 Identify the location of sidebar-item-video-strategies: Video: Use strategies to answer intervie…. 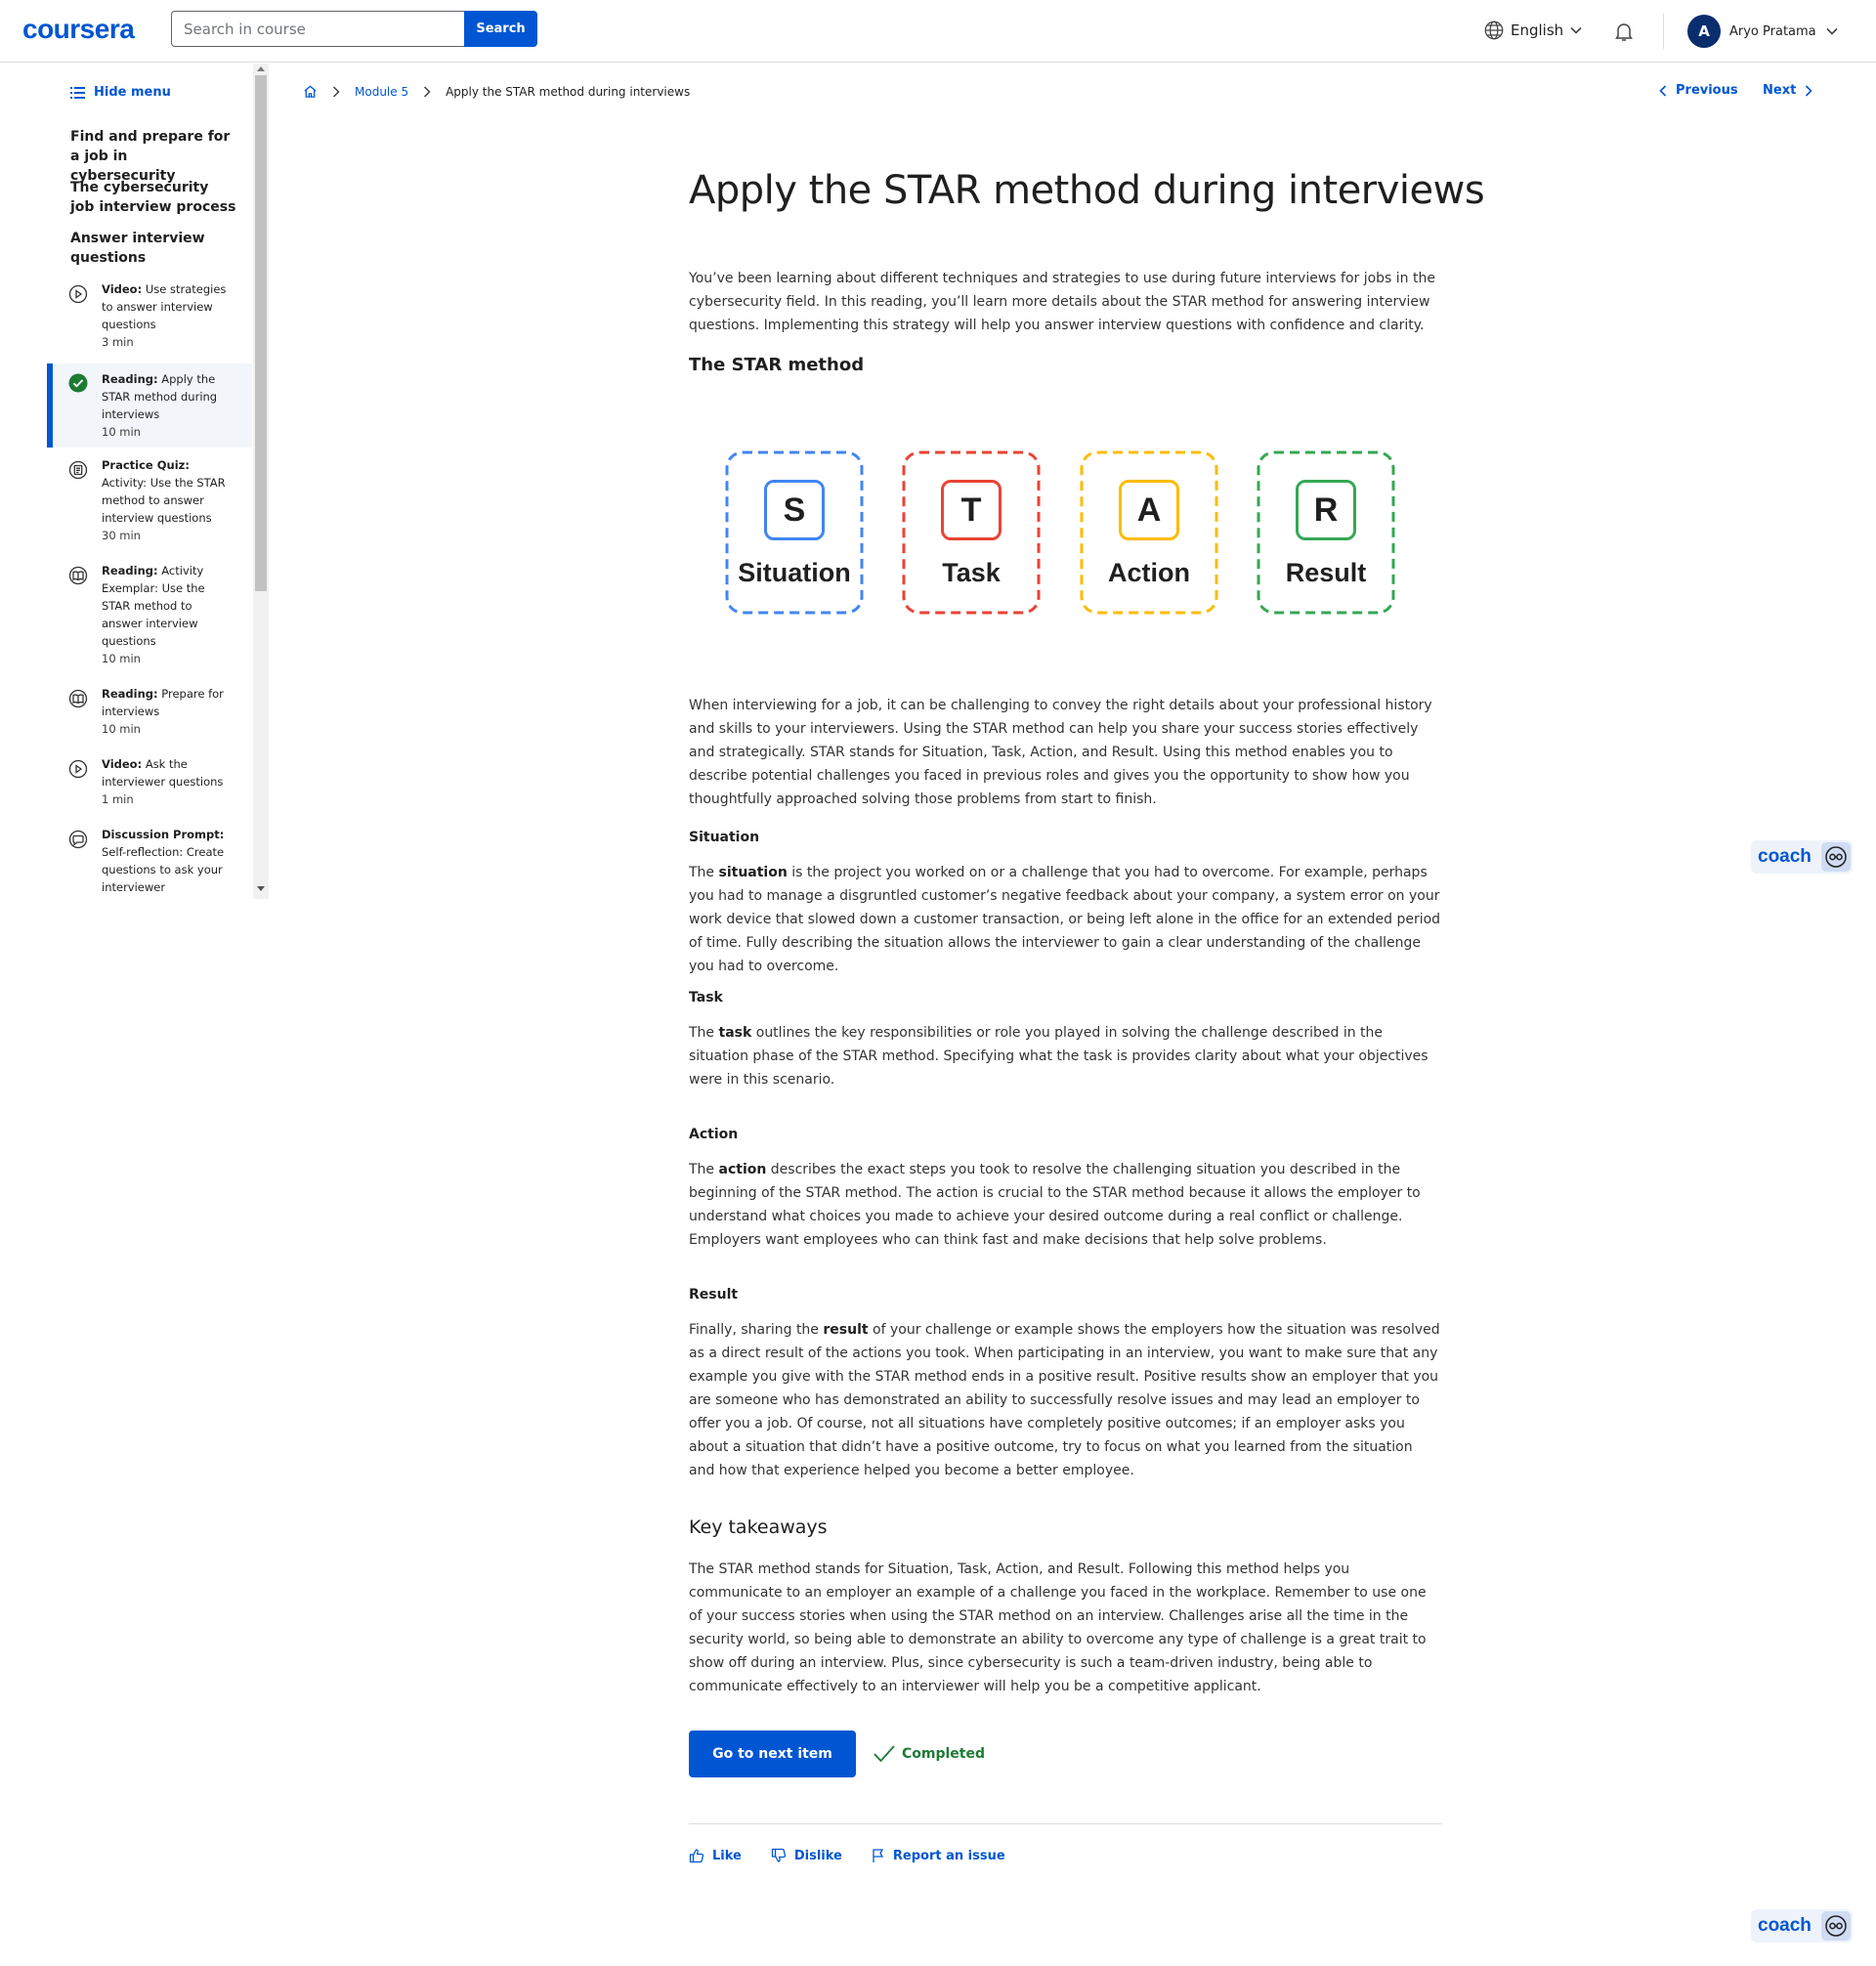
(149, 319).